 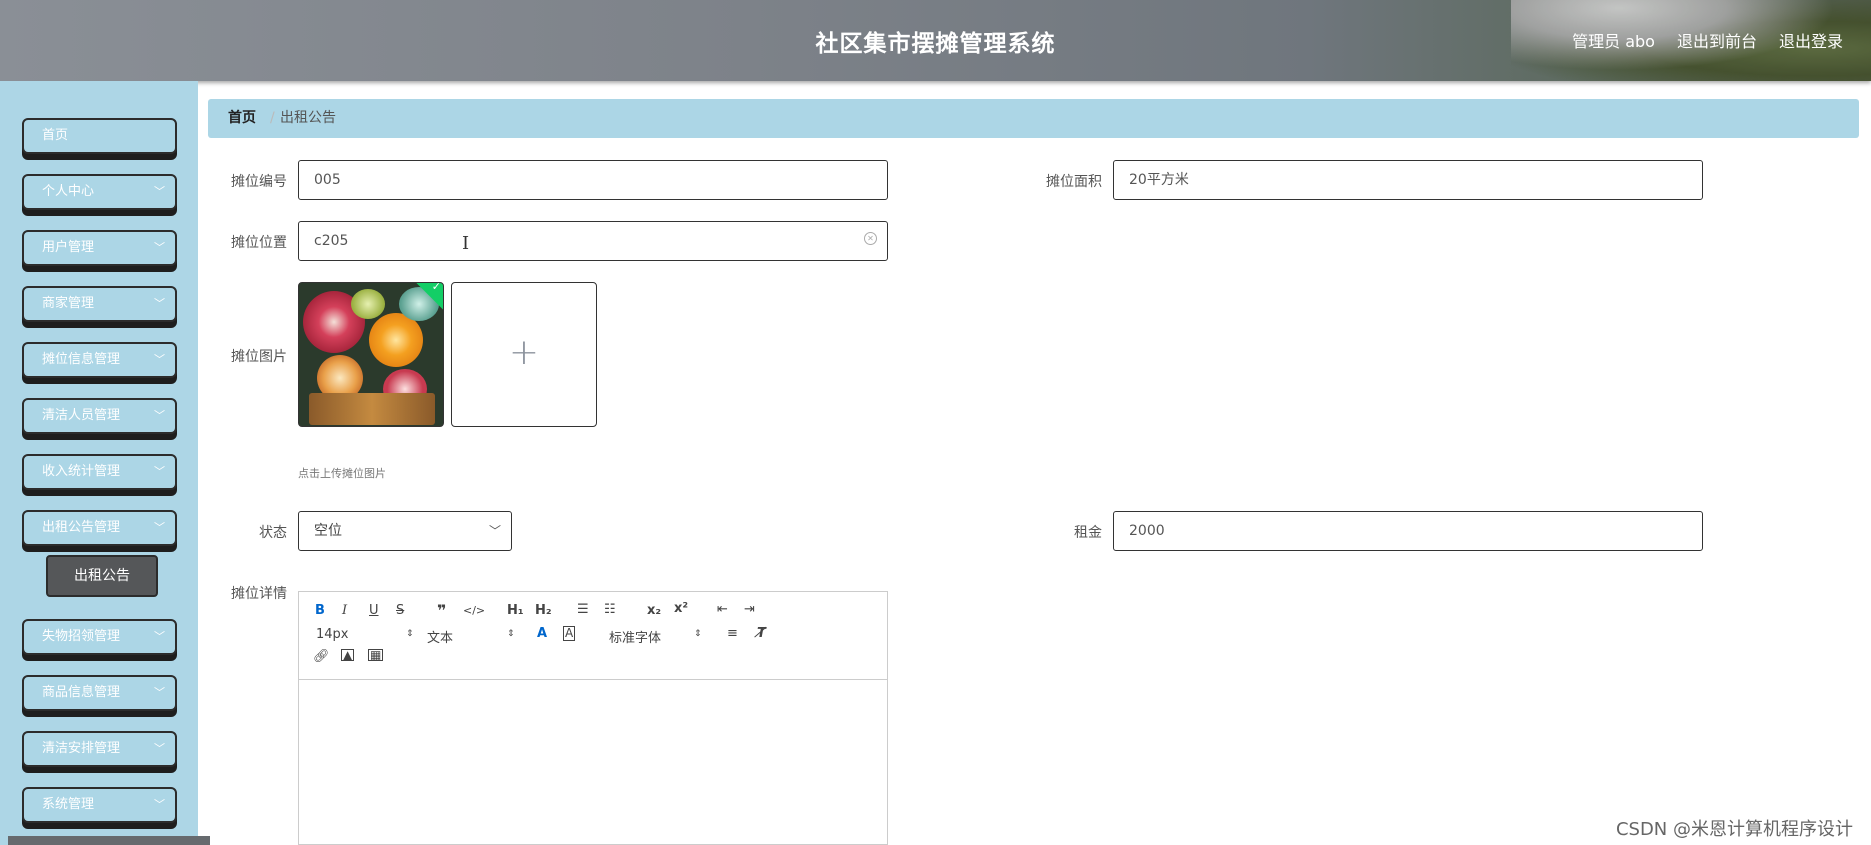 What do you see at coordinates (348, 655) in the screenshot?
I see `image-icon: ▲` at bounding box center [348, 655].